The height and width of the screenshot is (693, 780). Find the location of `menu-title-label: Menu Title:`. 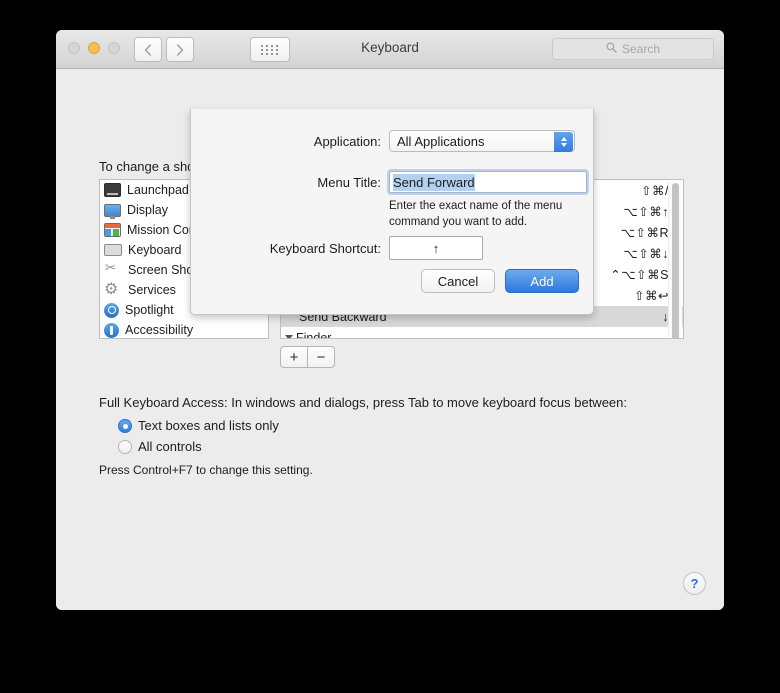

menu-title-label: Menu Title: is located at coordinates (349, 182).